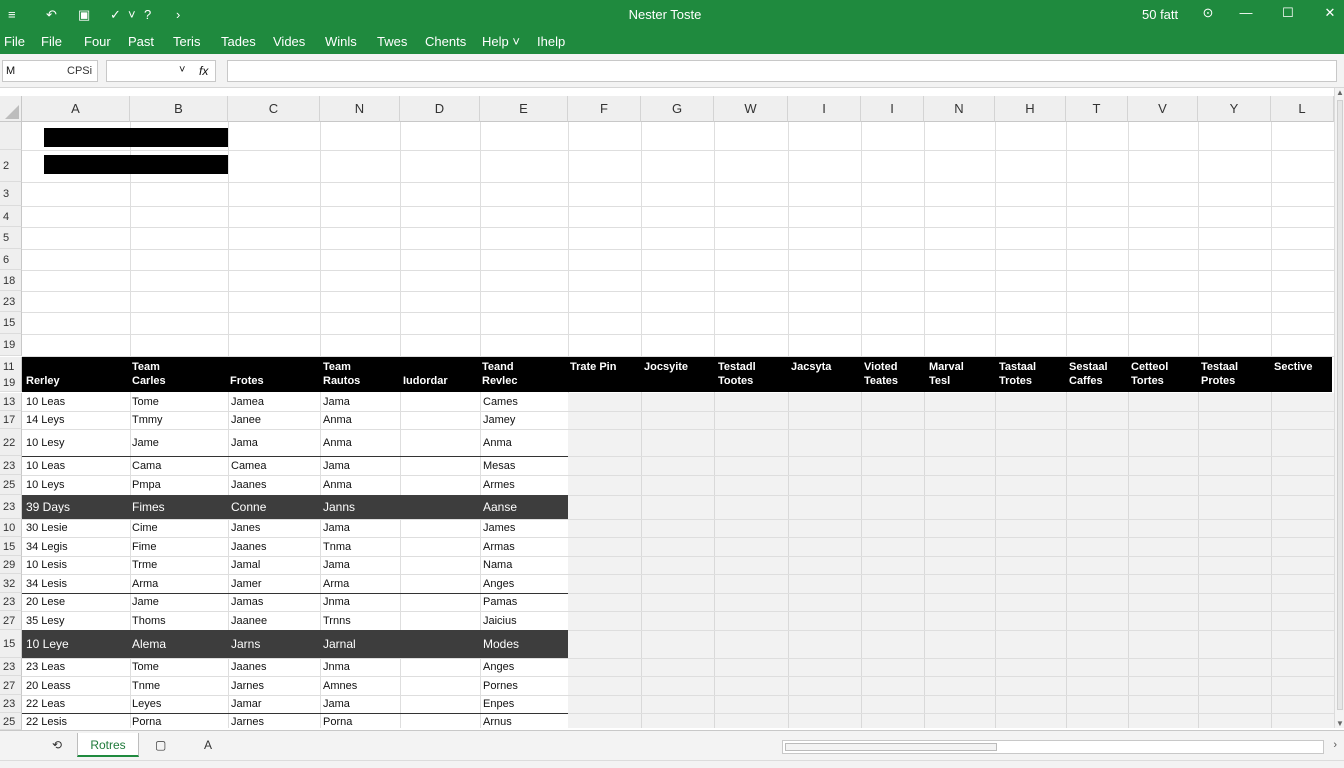 Image resolution: width=1344 pixels, height=768 pixels. I want to click on row-header: 29, so click(11, 565).